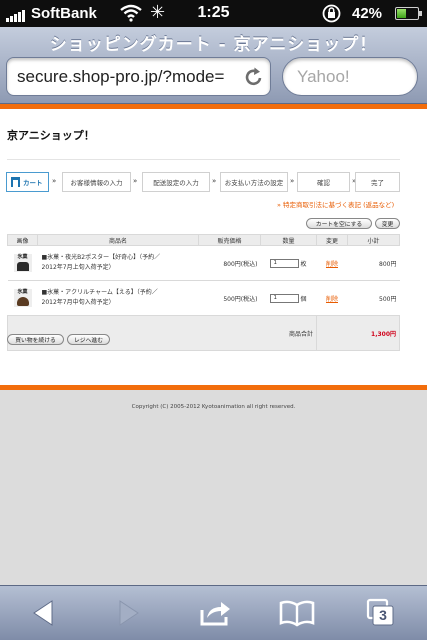 This screenshot has width=427, height=640. I want to click on column-header: 小計, so click(373, 240).